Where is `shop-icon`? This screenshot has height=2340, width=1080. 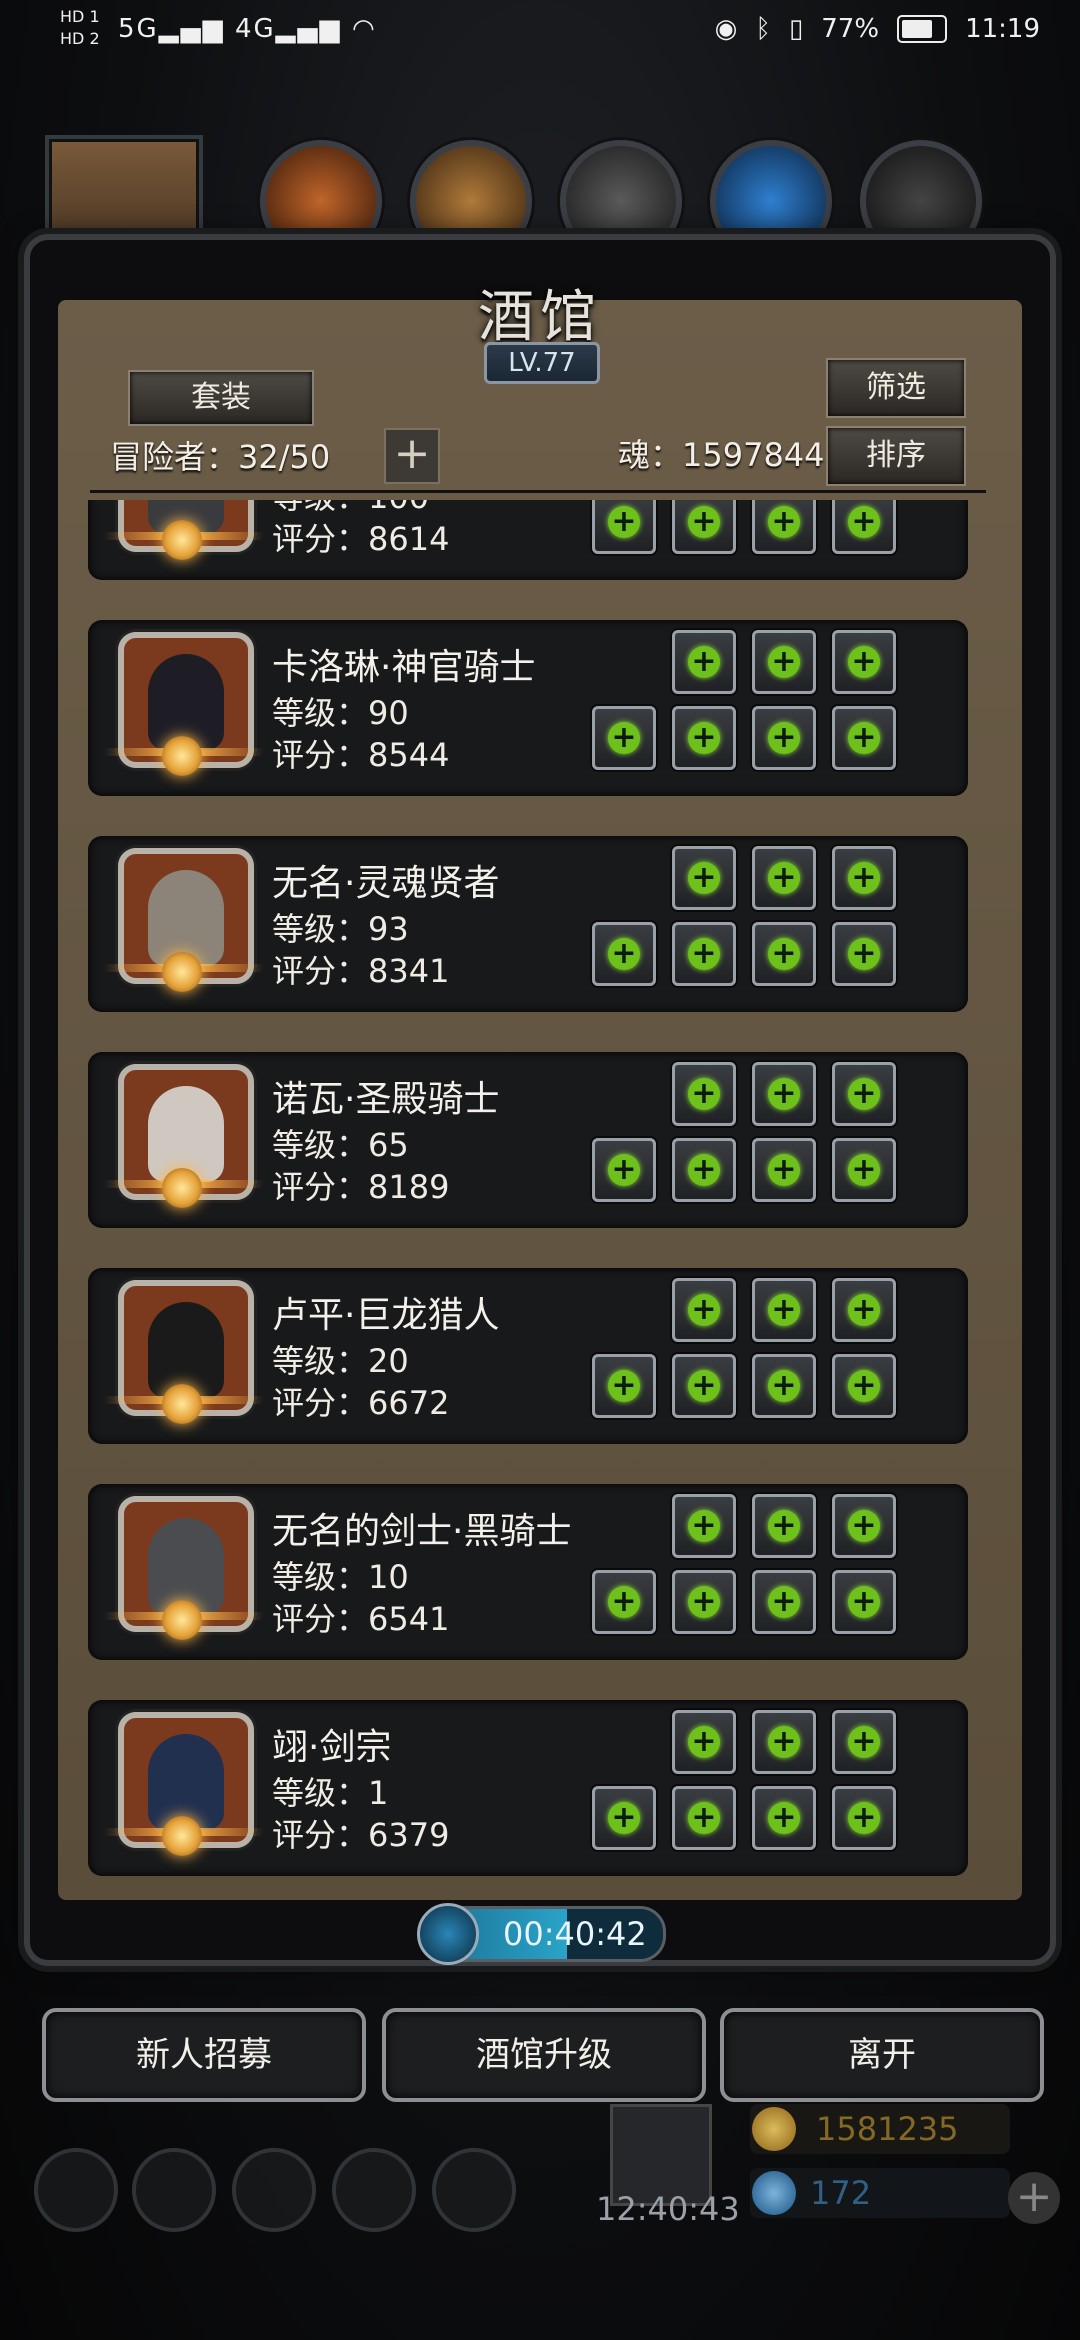
shop-icon is located at coordinates (474, 2190).